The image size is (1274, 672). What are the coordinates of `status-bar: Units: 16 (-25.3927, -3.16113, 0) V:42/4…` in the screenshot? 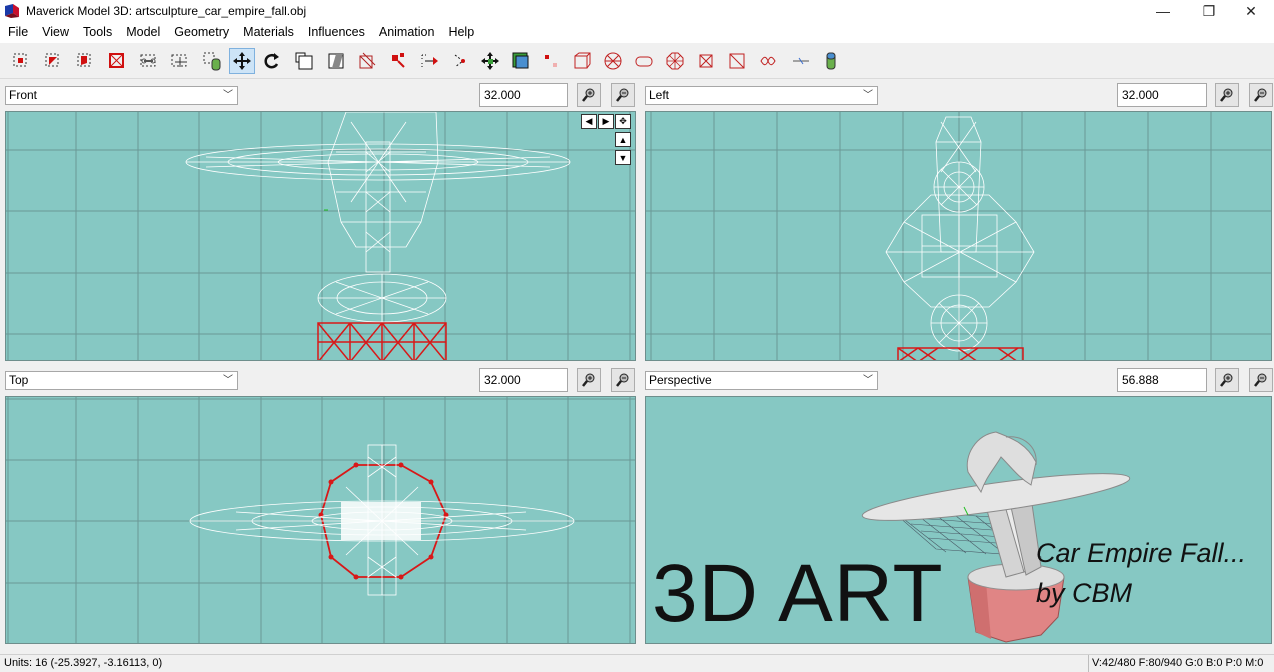 It's located at (637, 663).